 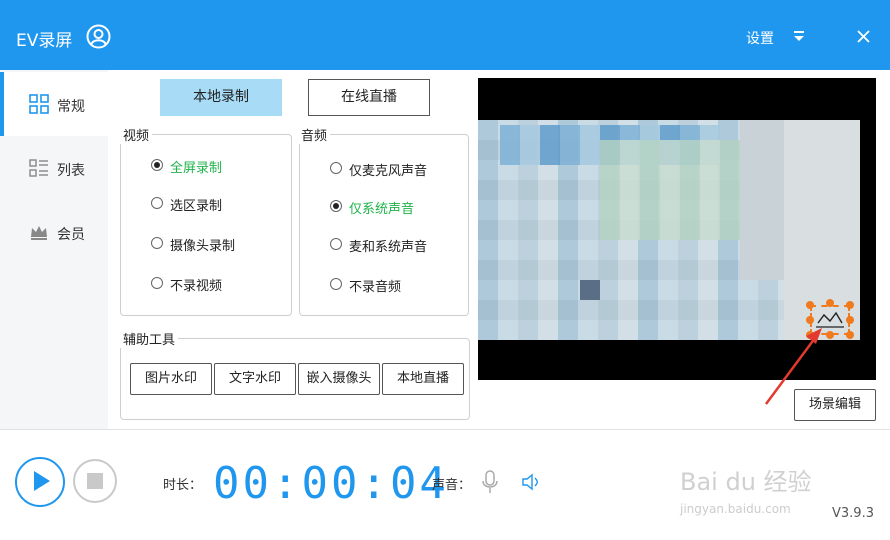 I want to click on text-watermark-button: 文字水印, so click(x=255, y=379).